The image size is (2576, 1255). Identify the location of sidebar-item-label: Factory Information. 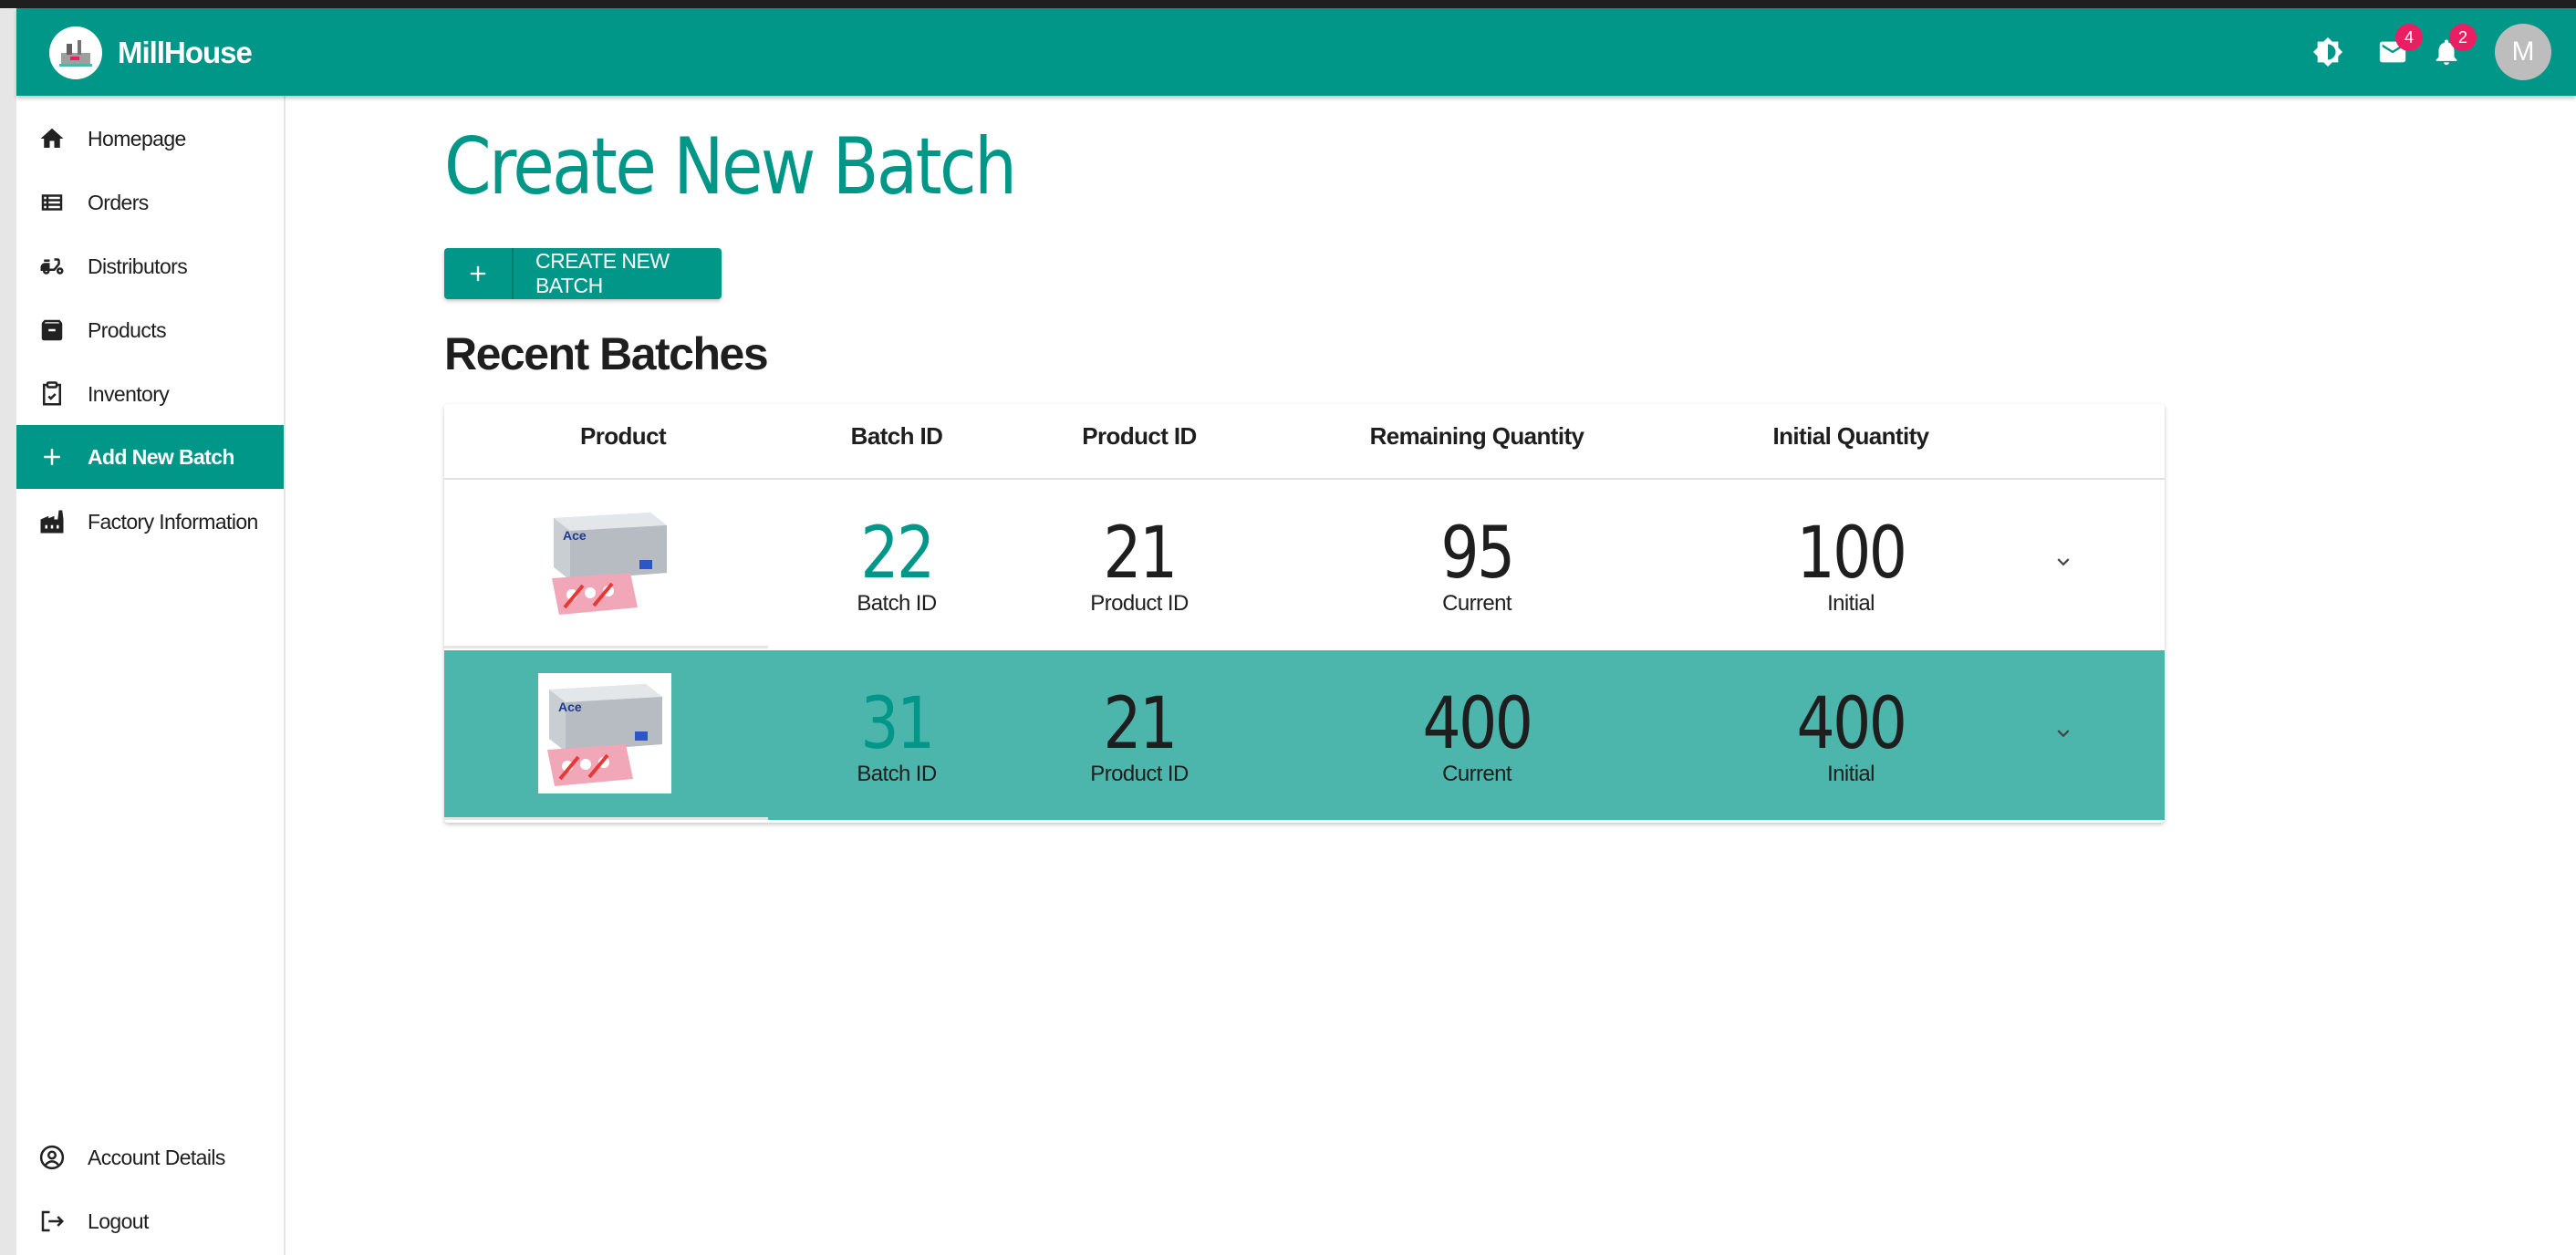
(173, 522).